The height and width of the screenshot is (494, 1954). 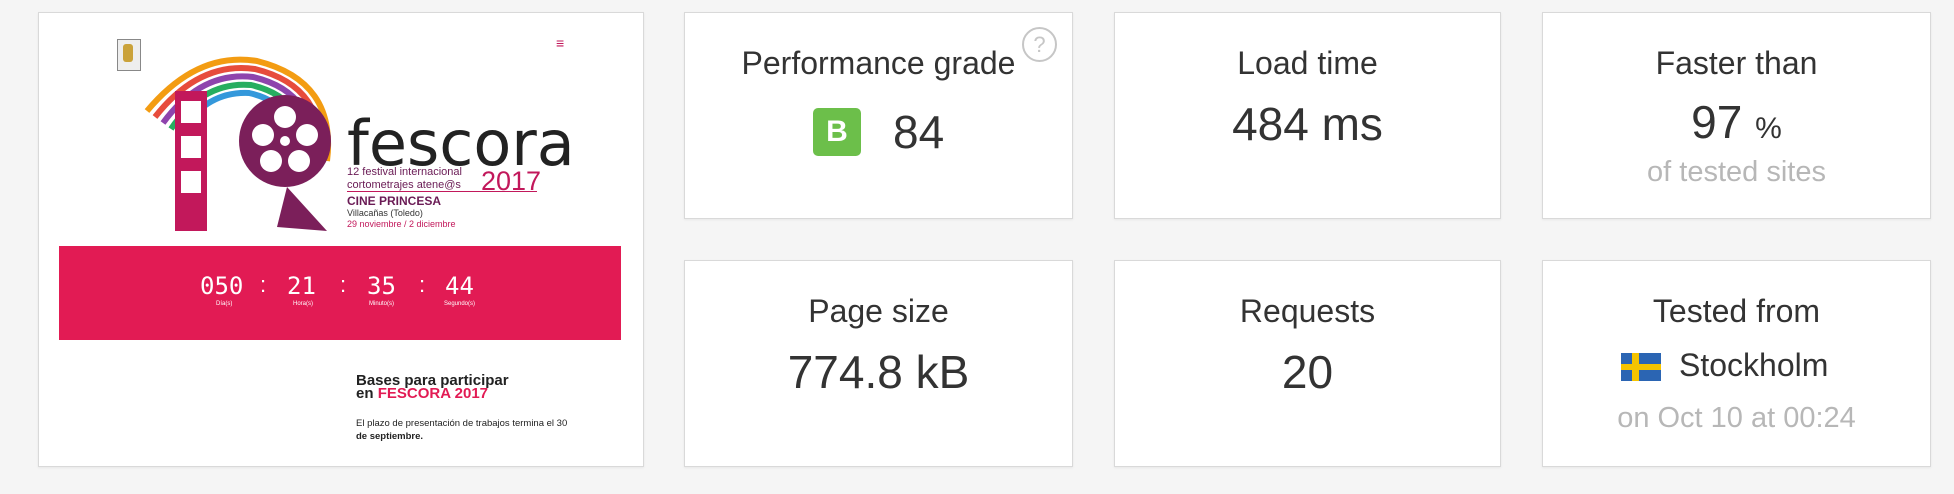 What do you see at coordinates (224, 304) in the screenshot?
I see `countdown-days-label: Día(s)` at bounding box center [224, 304].